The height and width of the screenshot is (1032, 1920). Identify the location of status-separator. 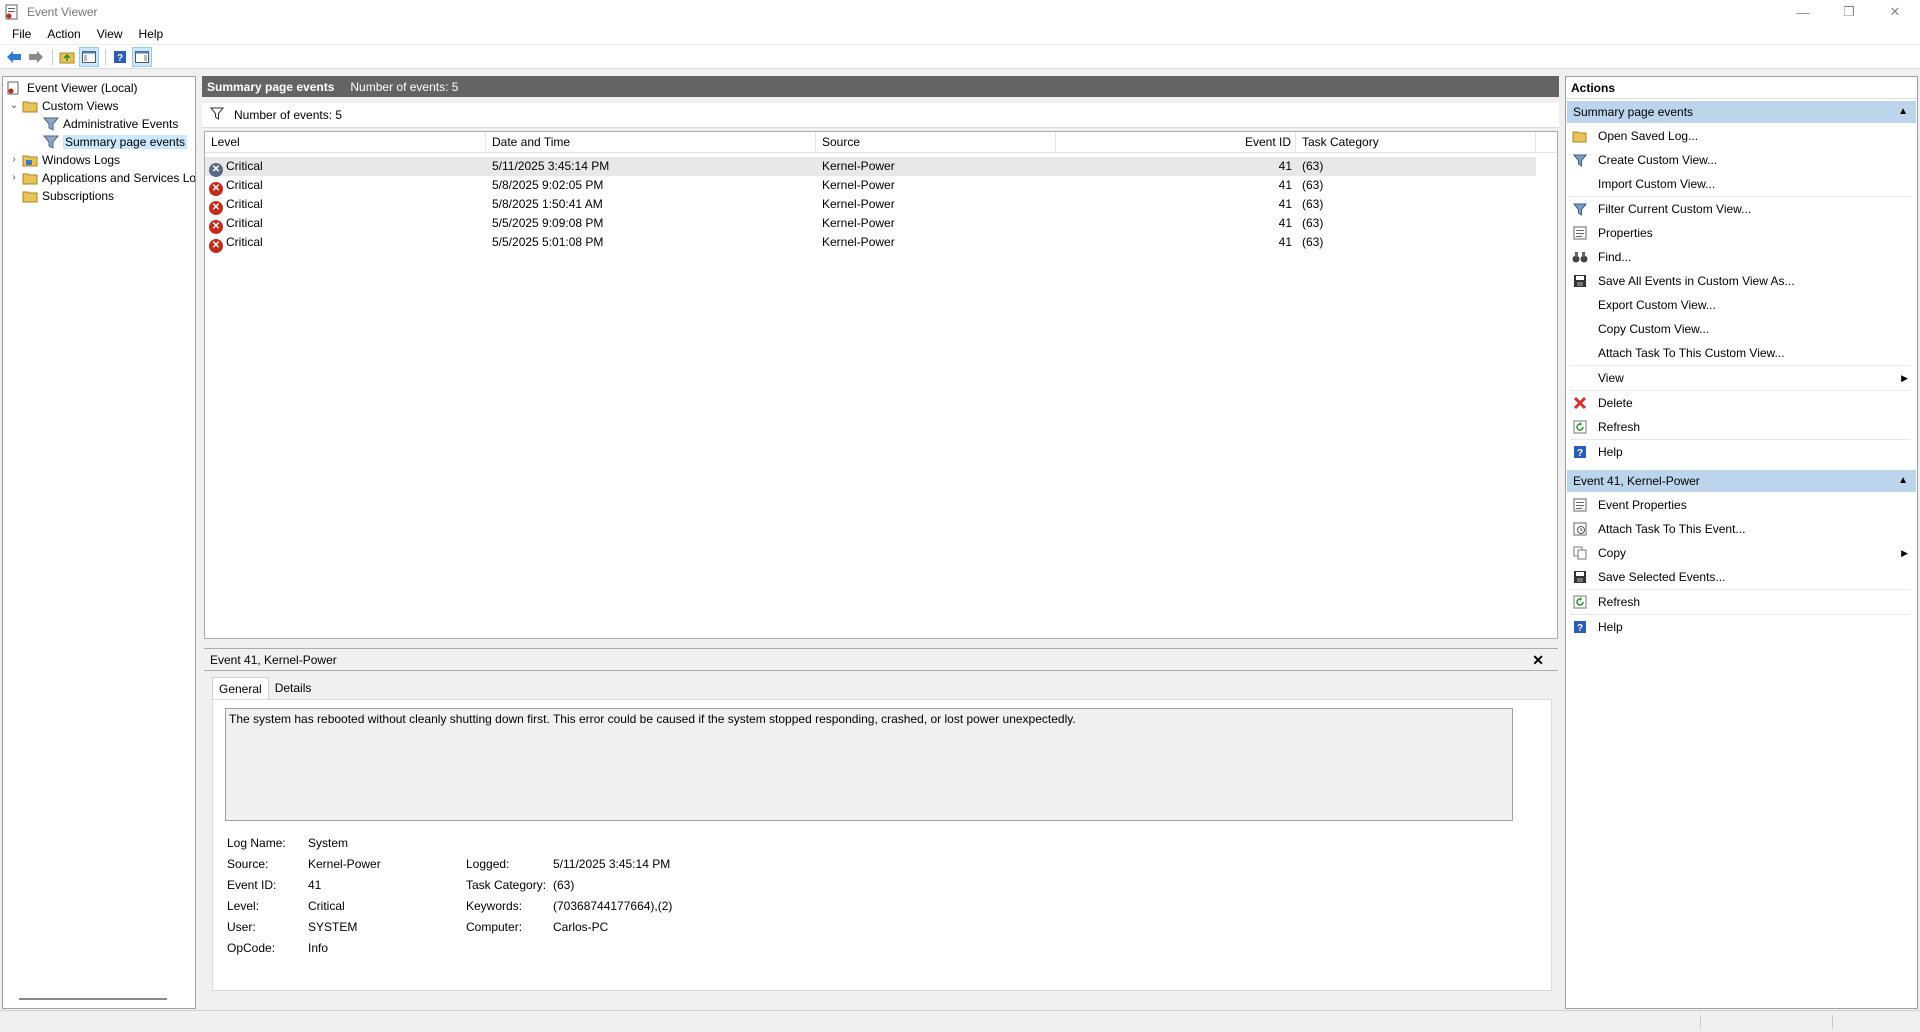
(1700, 1022).